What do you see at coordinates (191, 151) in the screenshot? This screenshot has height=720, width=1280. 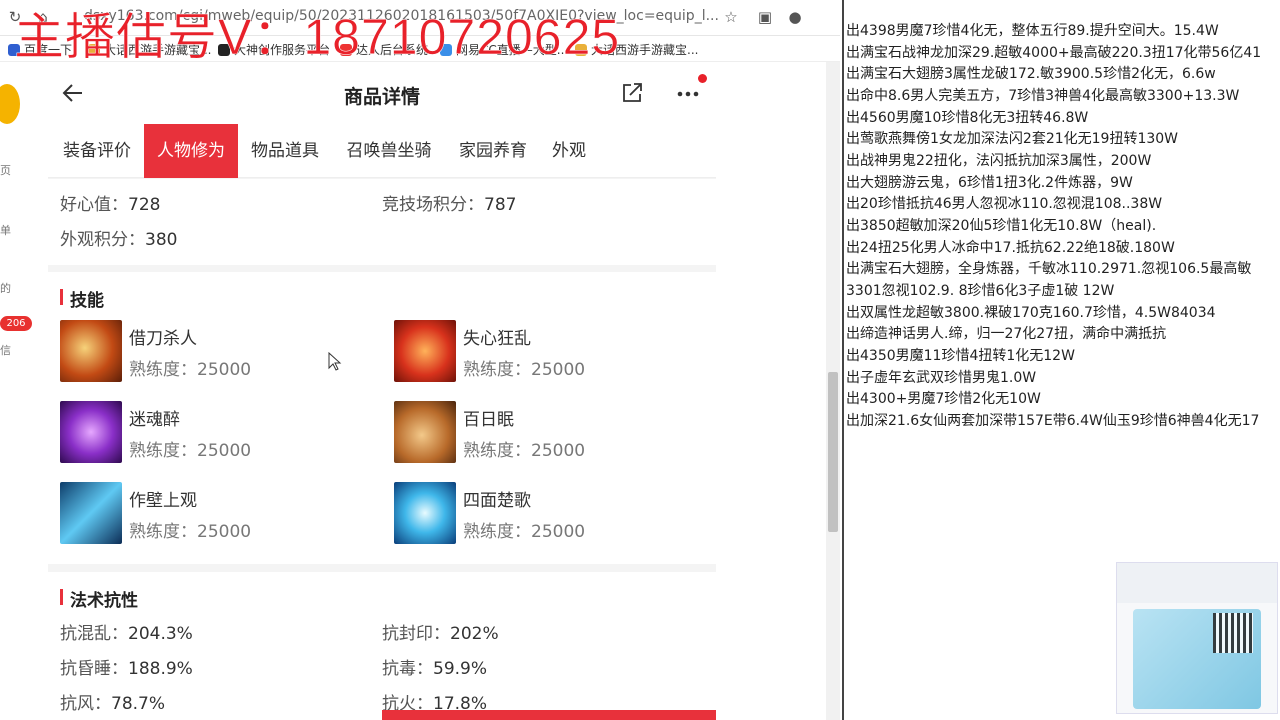 I see `tab-character: 人物修为` at bounding box center [191, 151].